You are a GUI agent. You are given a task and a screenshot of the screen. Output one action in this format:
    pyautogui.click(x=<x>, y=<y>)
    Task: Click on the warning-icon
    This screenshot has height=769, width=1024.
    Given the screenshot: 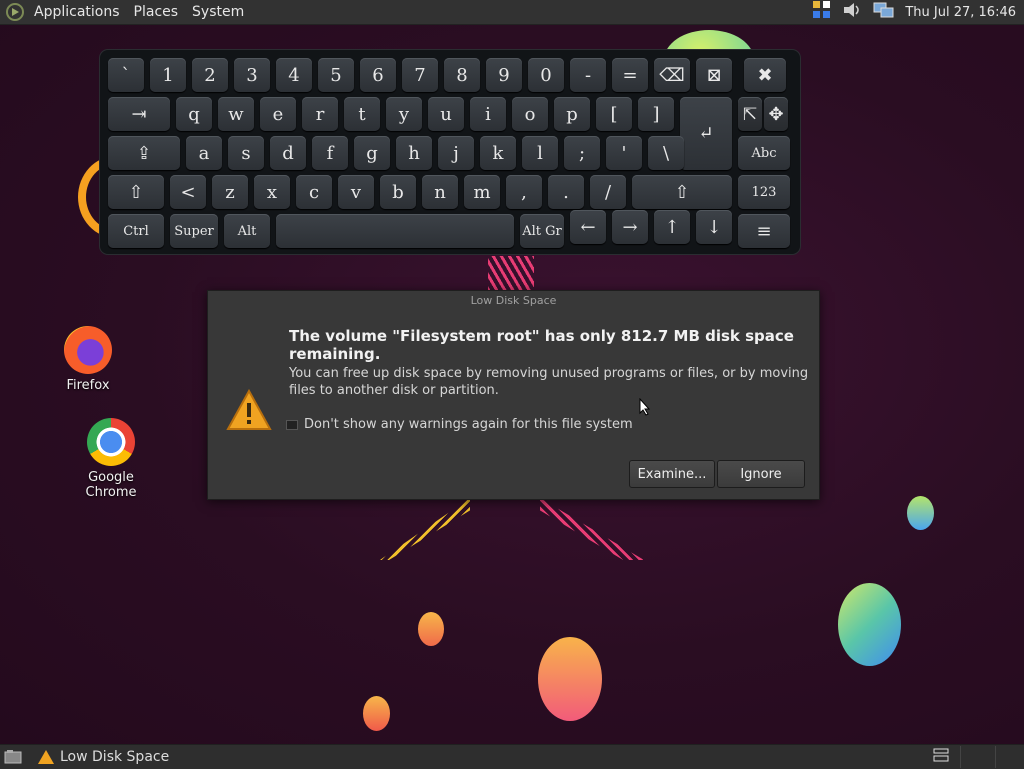 What is the action you would take?
    pyautogui.click(x=249, y=409)
    